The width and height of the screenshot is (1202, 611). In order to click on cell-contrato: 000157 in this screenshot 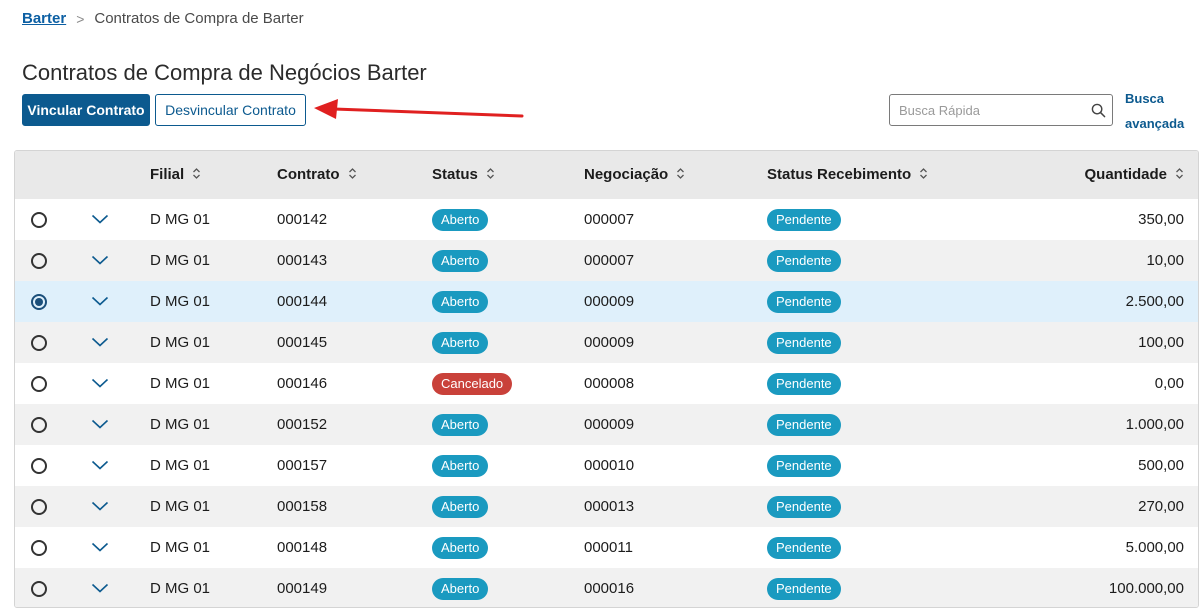, I will do `click(302, 465)`.